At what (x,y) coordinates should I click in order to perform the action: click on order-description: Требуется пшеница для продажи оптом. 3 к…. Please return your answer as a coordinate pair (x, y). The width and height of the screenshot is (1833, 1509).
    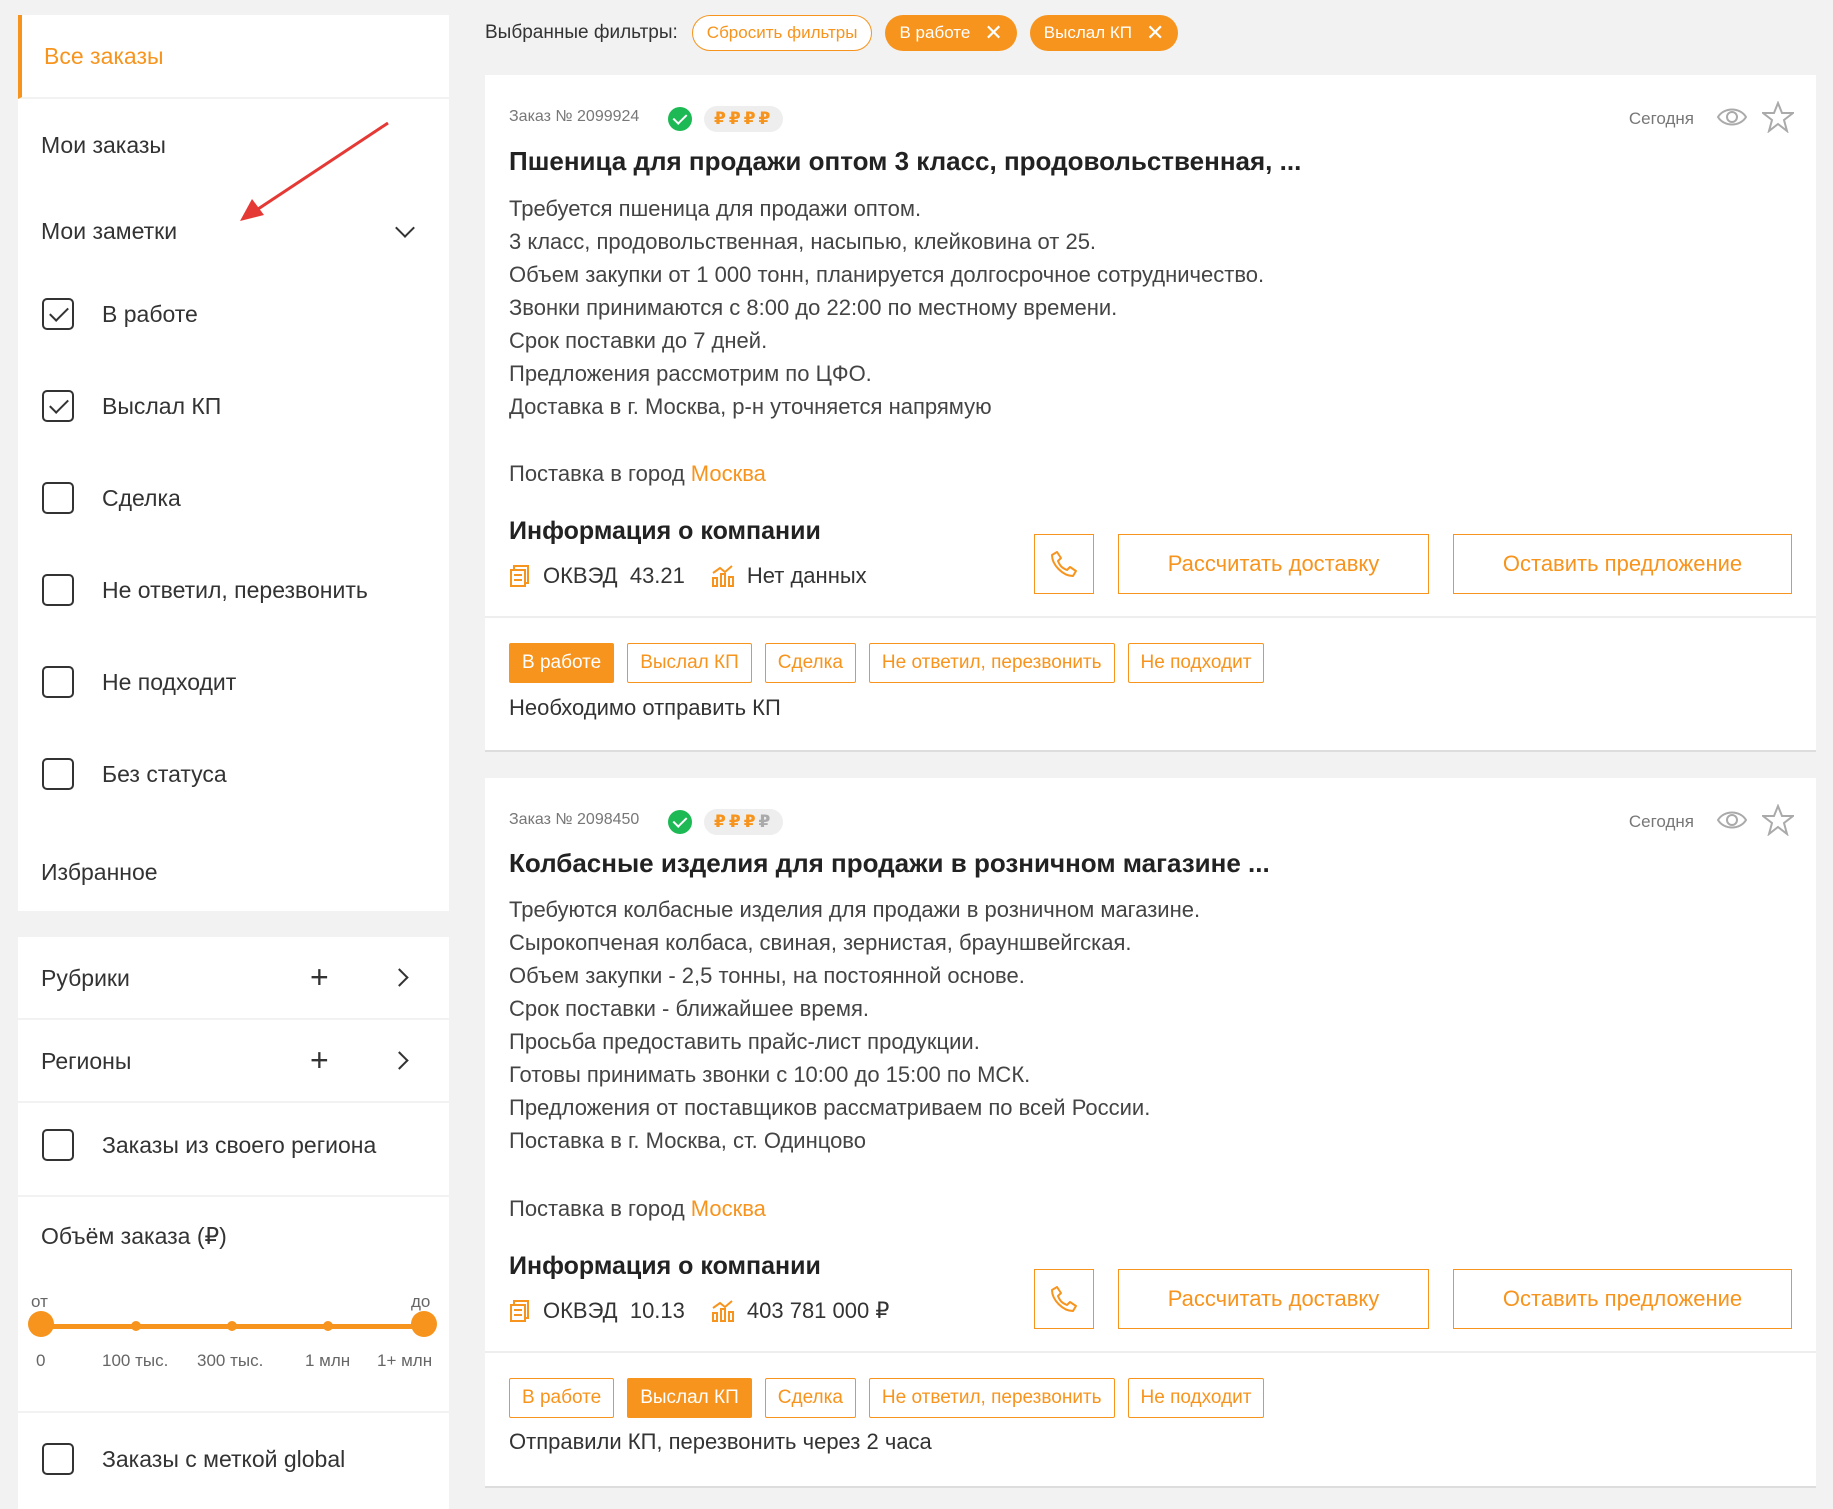
    Looking at the image, I should click on (887, 307).